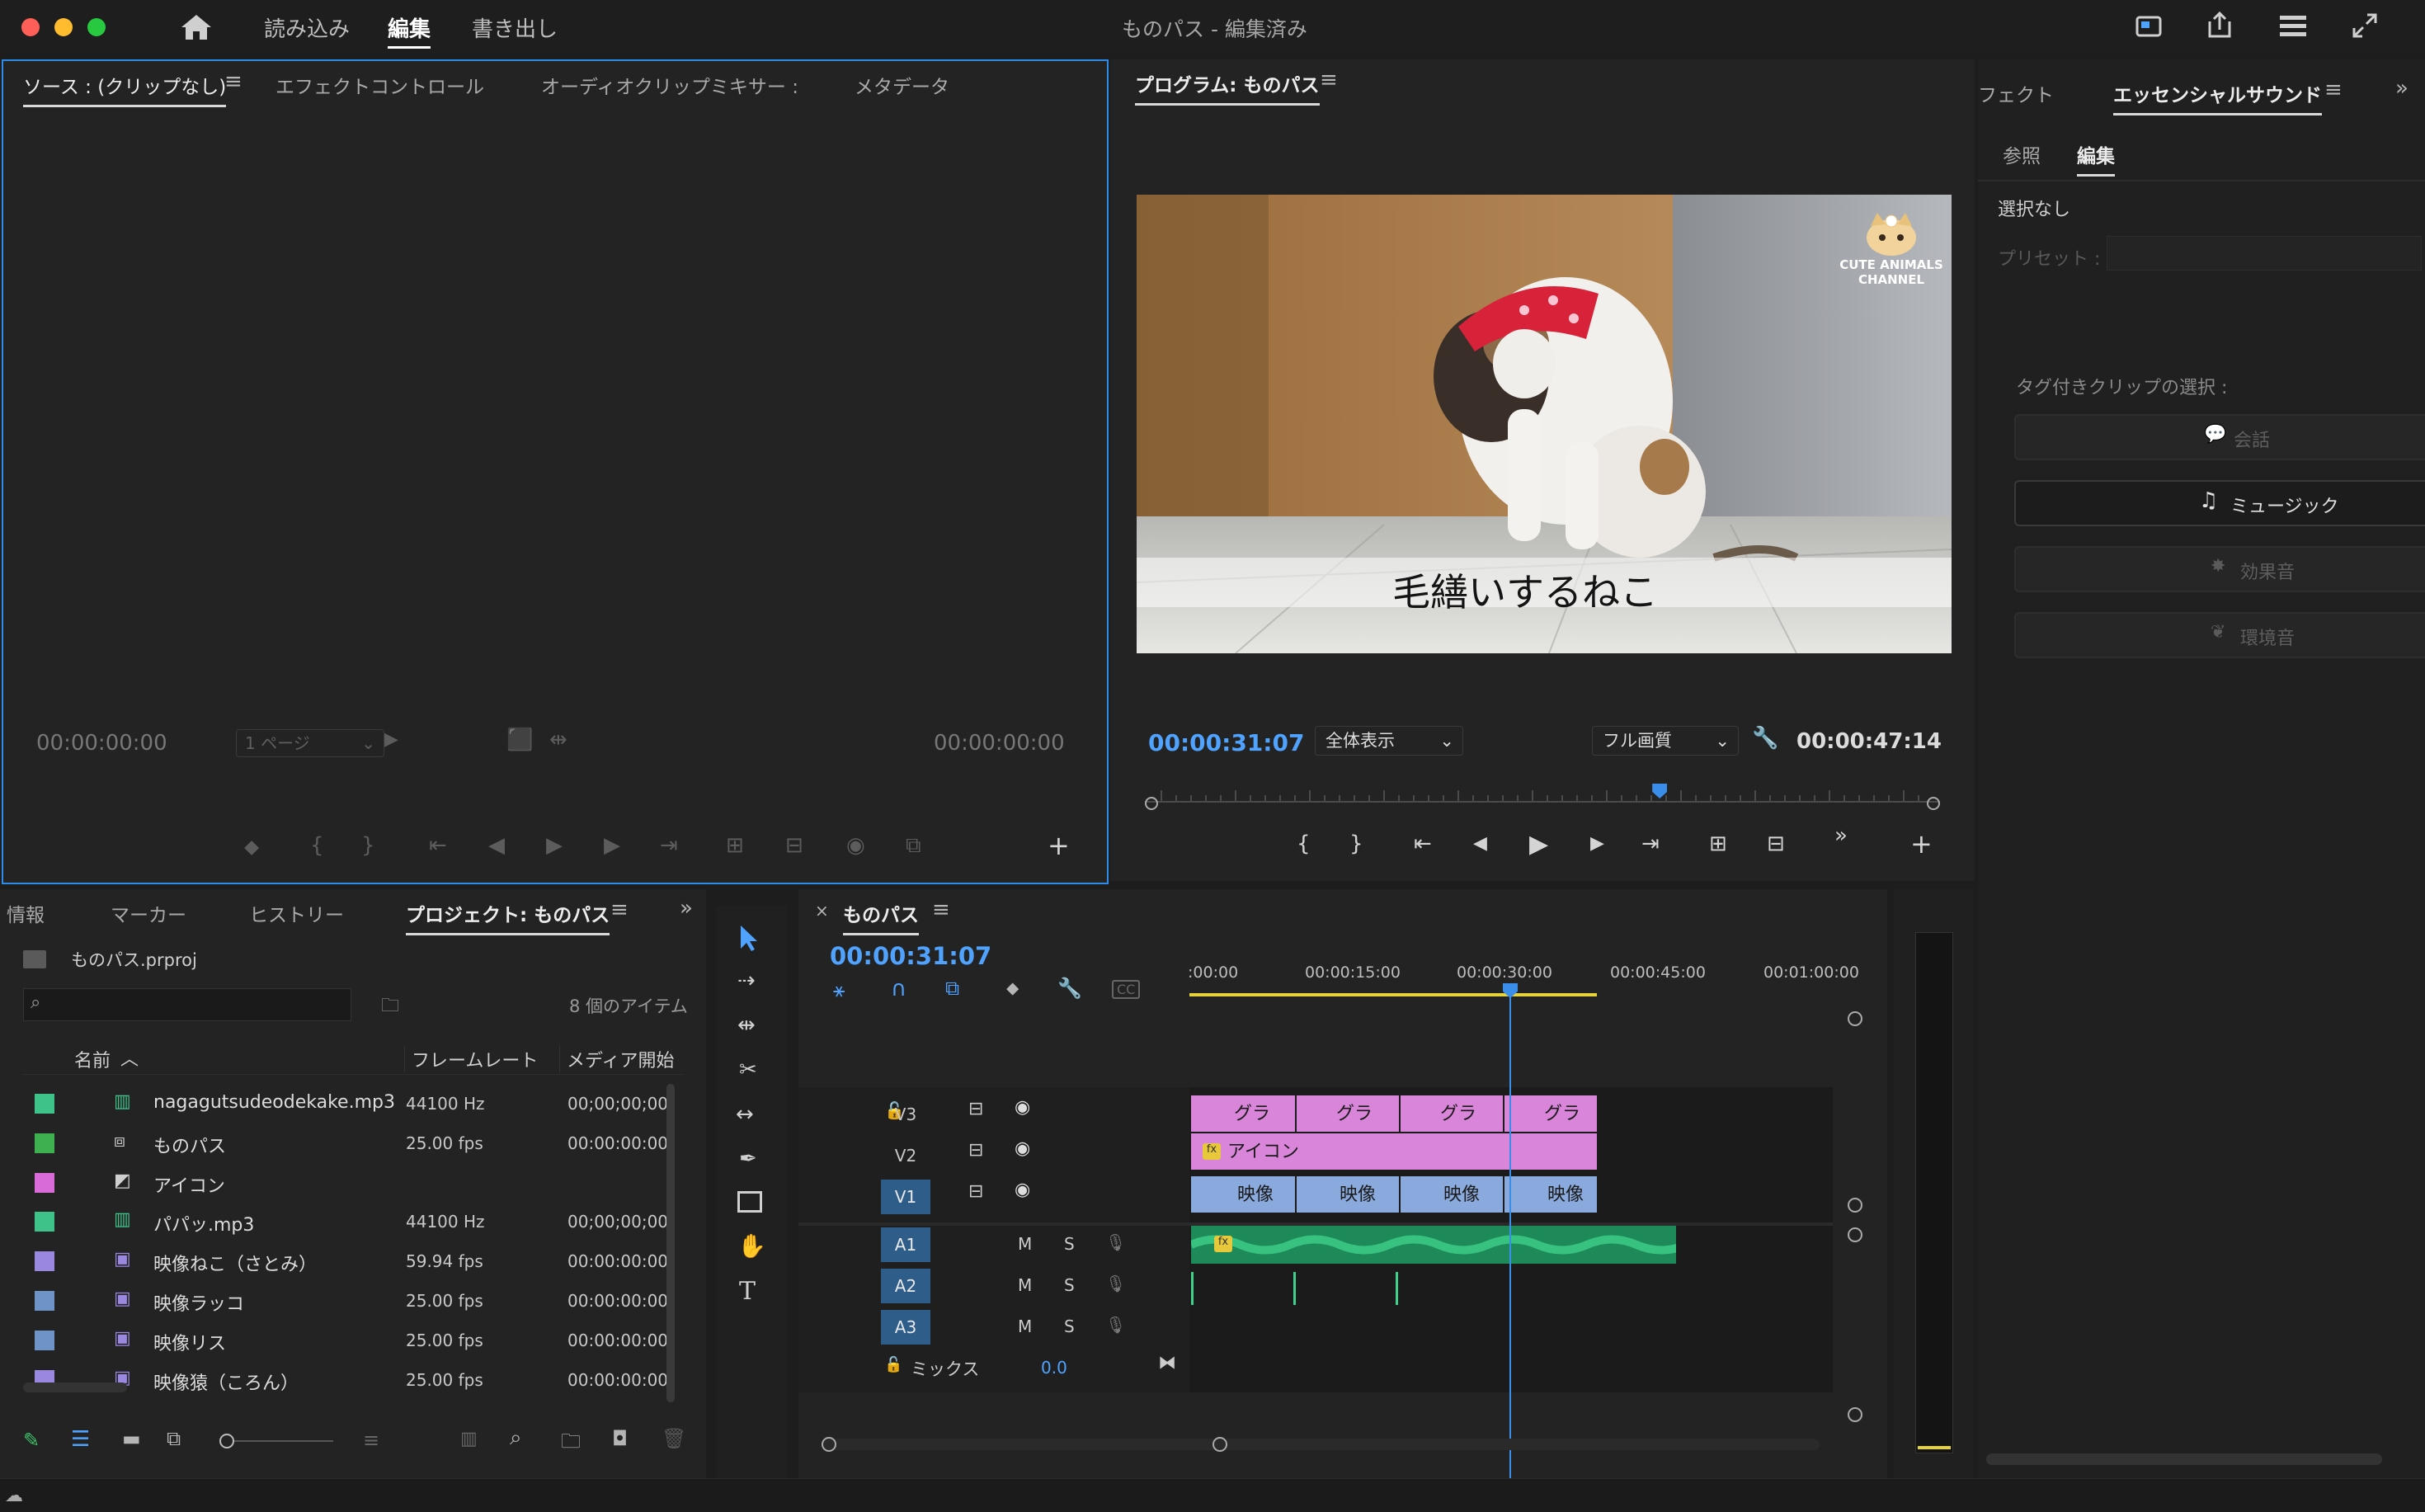  What do you see at coordinates (353, 1379) in the screenshot?
I see `list-item: ▣ 映像猿（ころん） 25.00 fps 00:00:00:00` at bounding box center [353, 1379].